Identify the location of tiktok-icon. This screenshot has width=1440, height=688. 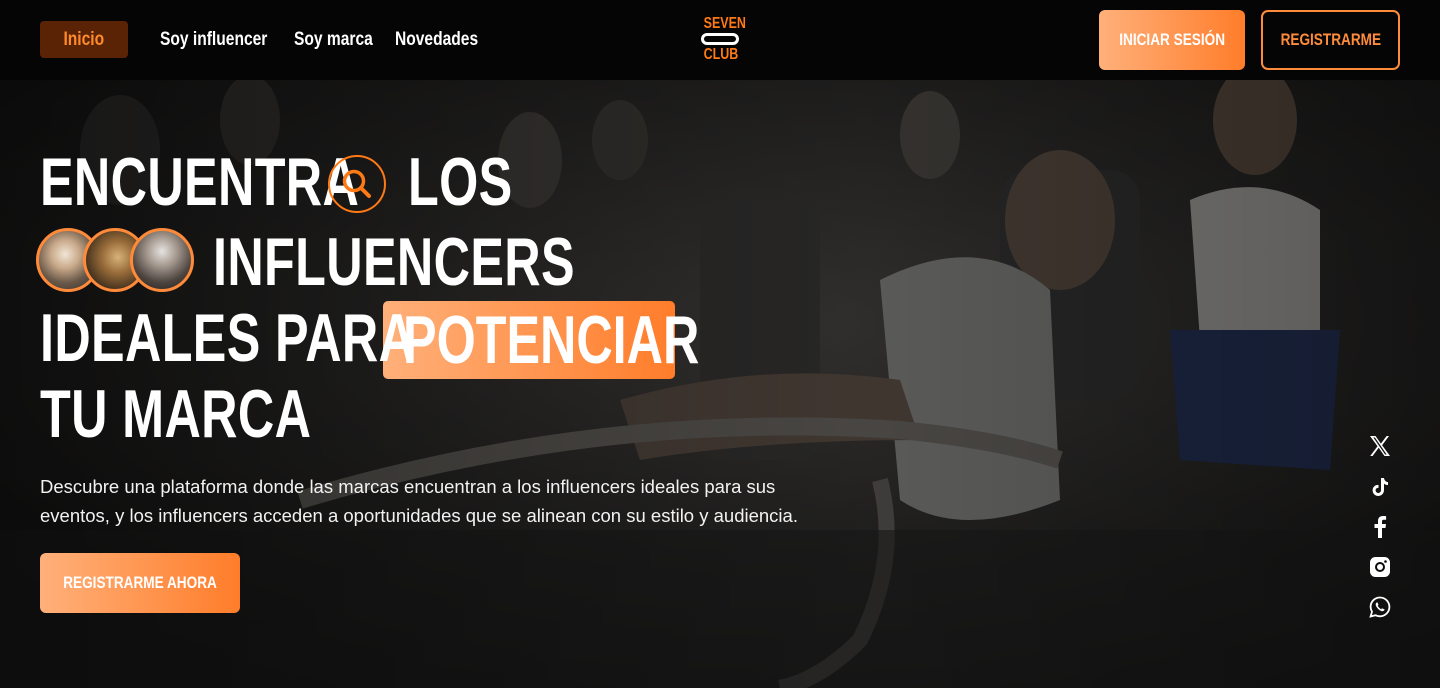
(1380, 487).